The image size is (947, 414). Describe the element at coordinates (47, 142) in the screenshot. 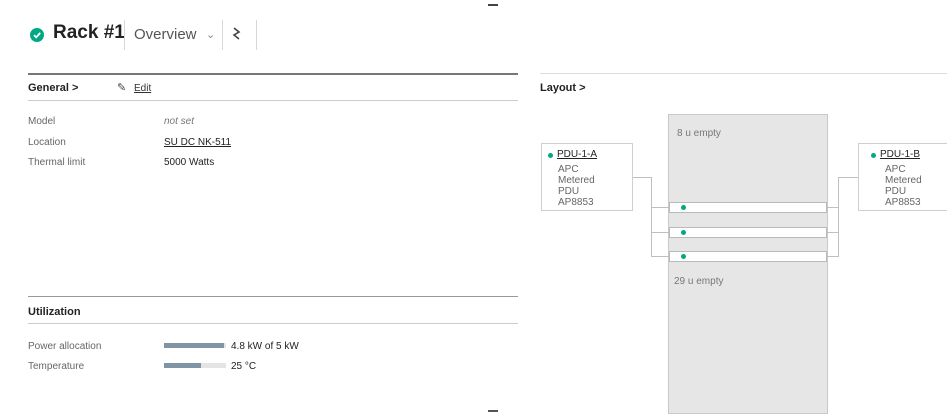

I see `location-label: Location` at that location.